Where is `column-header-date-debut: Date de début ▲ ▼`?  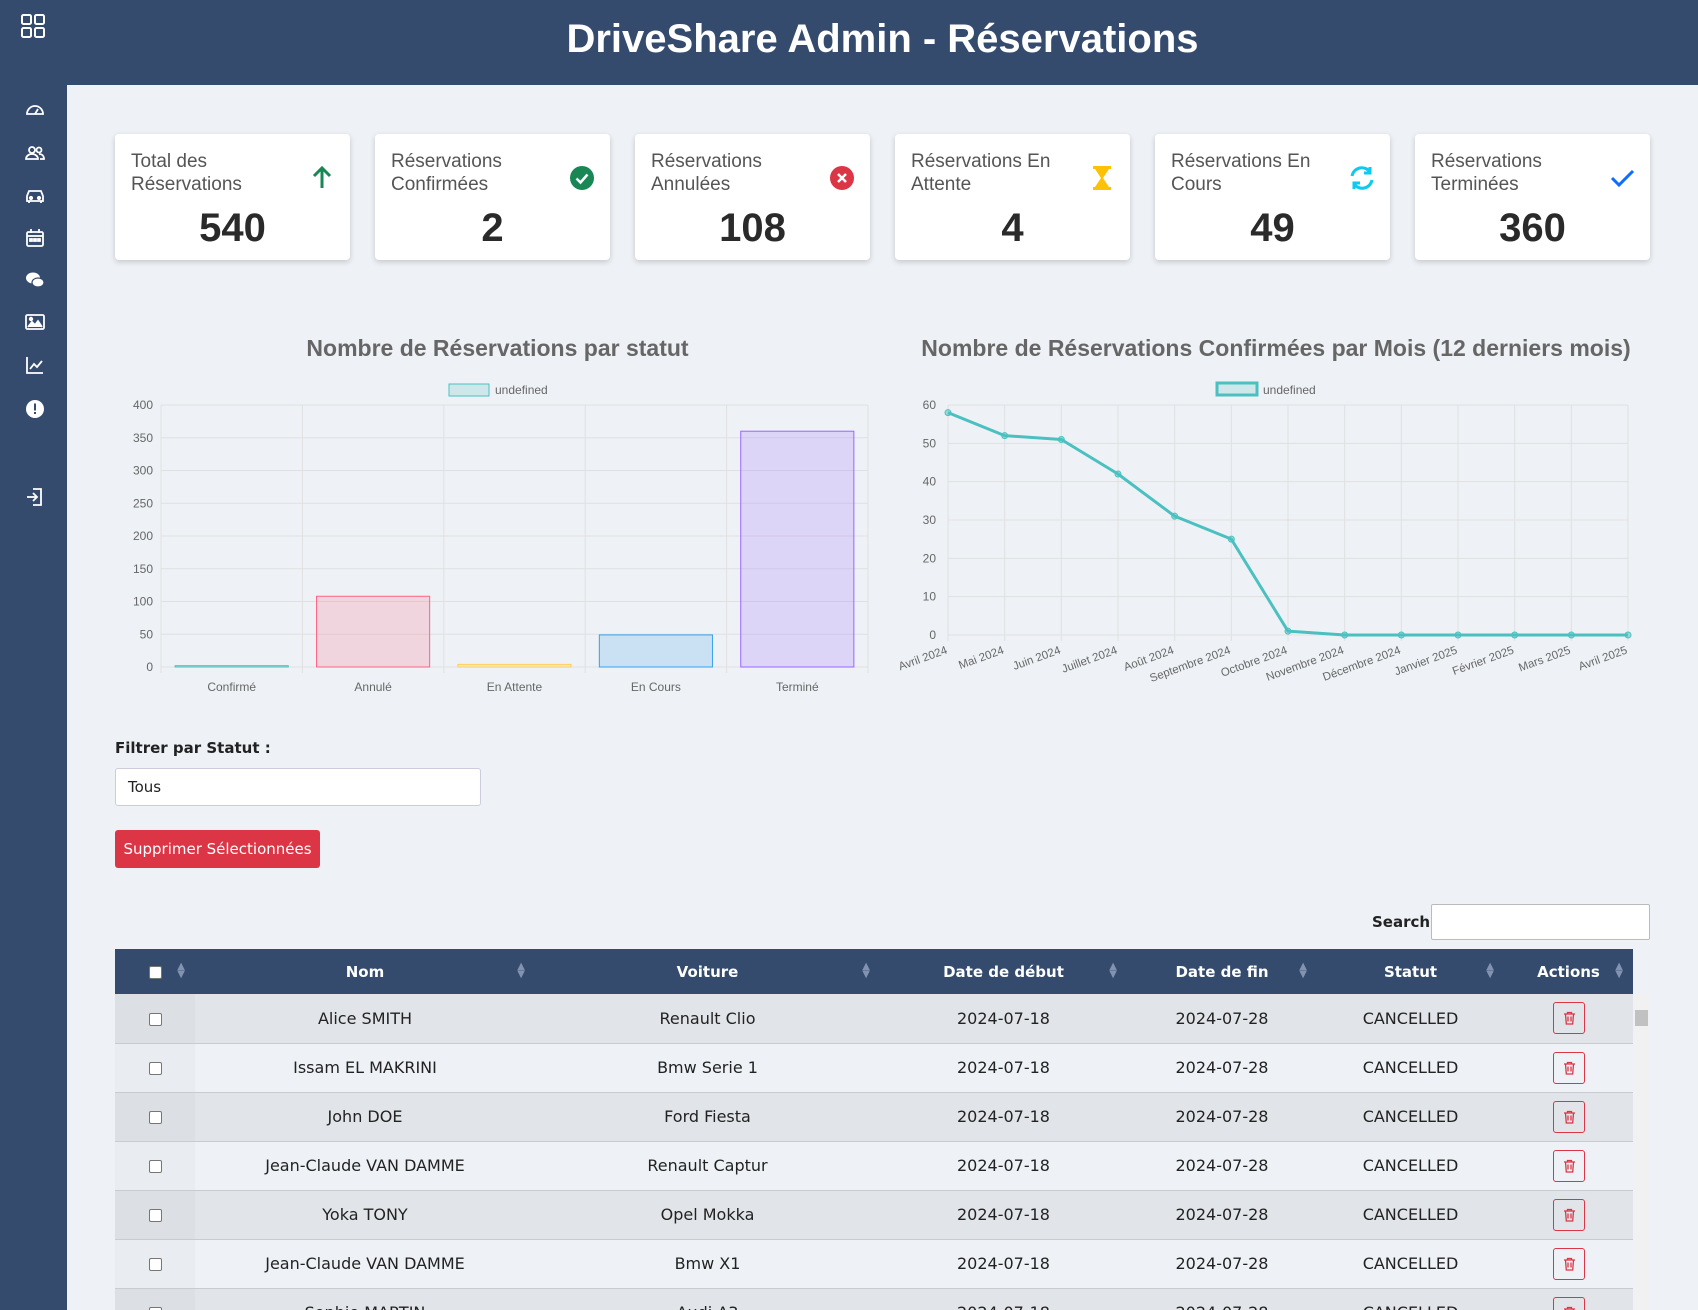 column-header-date-debut: Date de début ▲ ▼ is located at coordinates (1003, 971).